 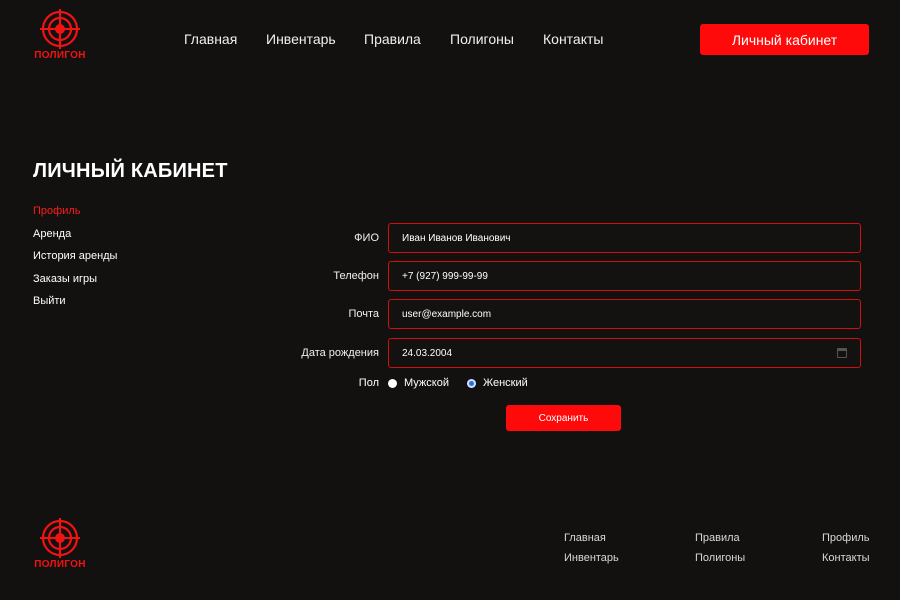 I want to click on footer-column-1: Главная Инвентарь, so click(x=591, y=551).